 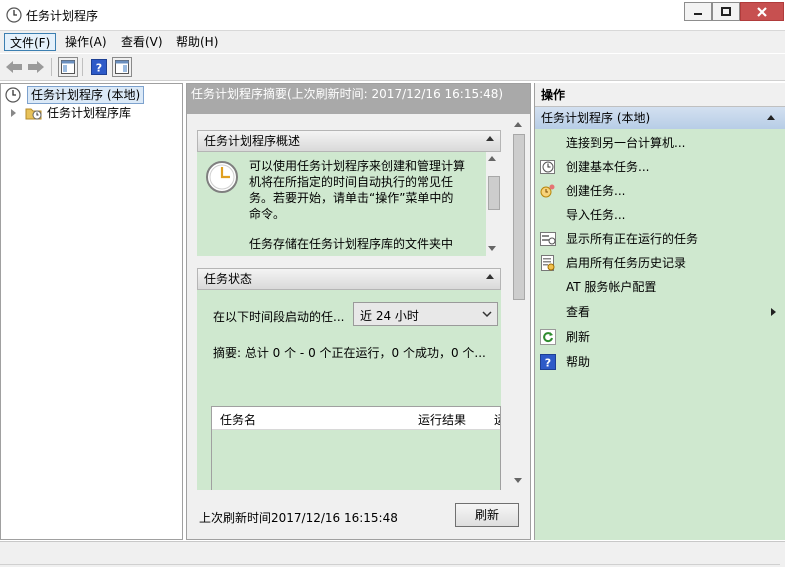 I want to click on task-status-title: 任务状态, so click(x=228, y=279).